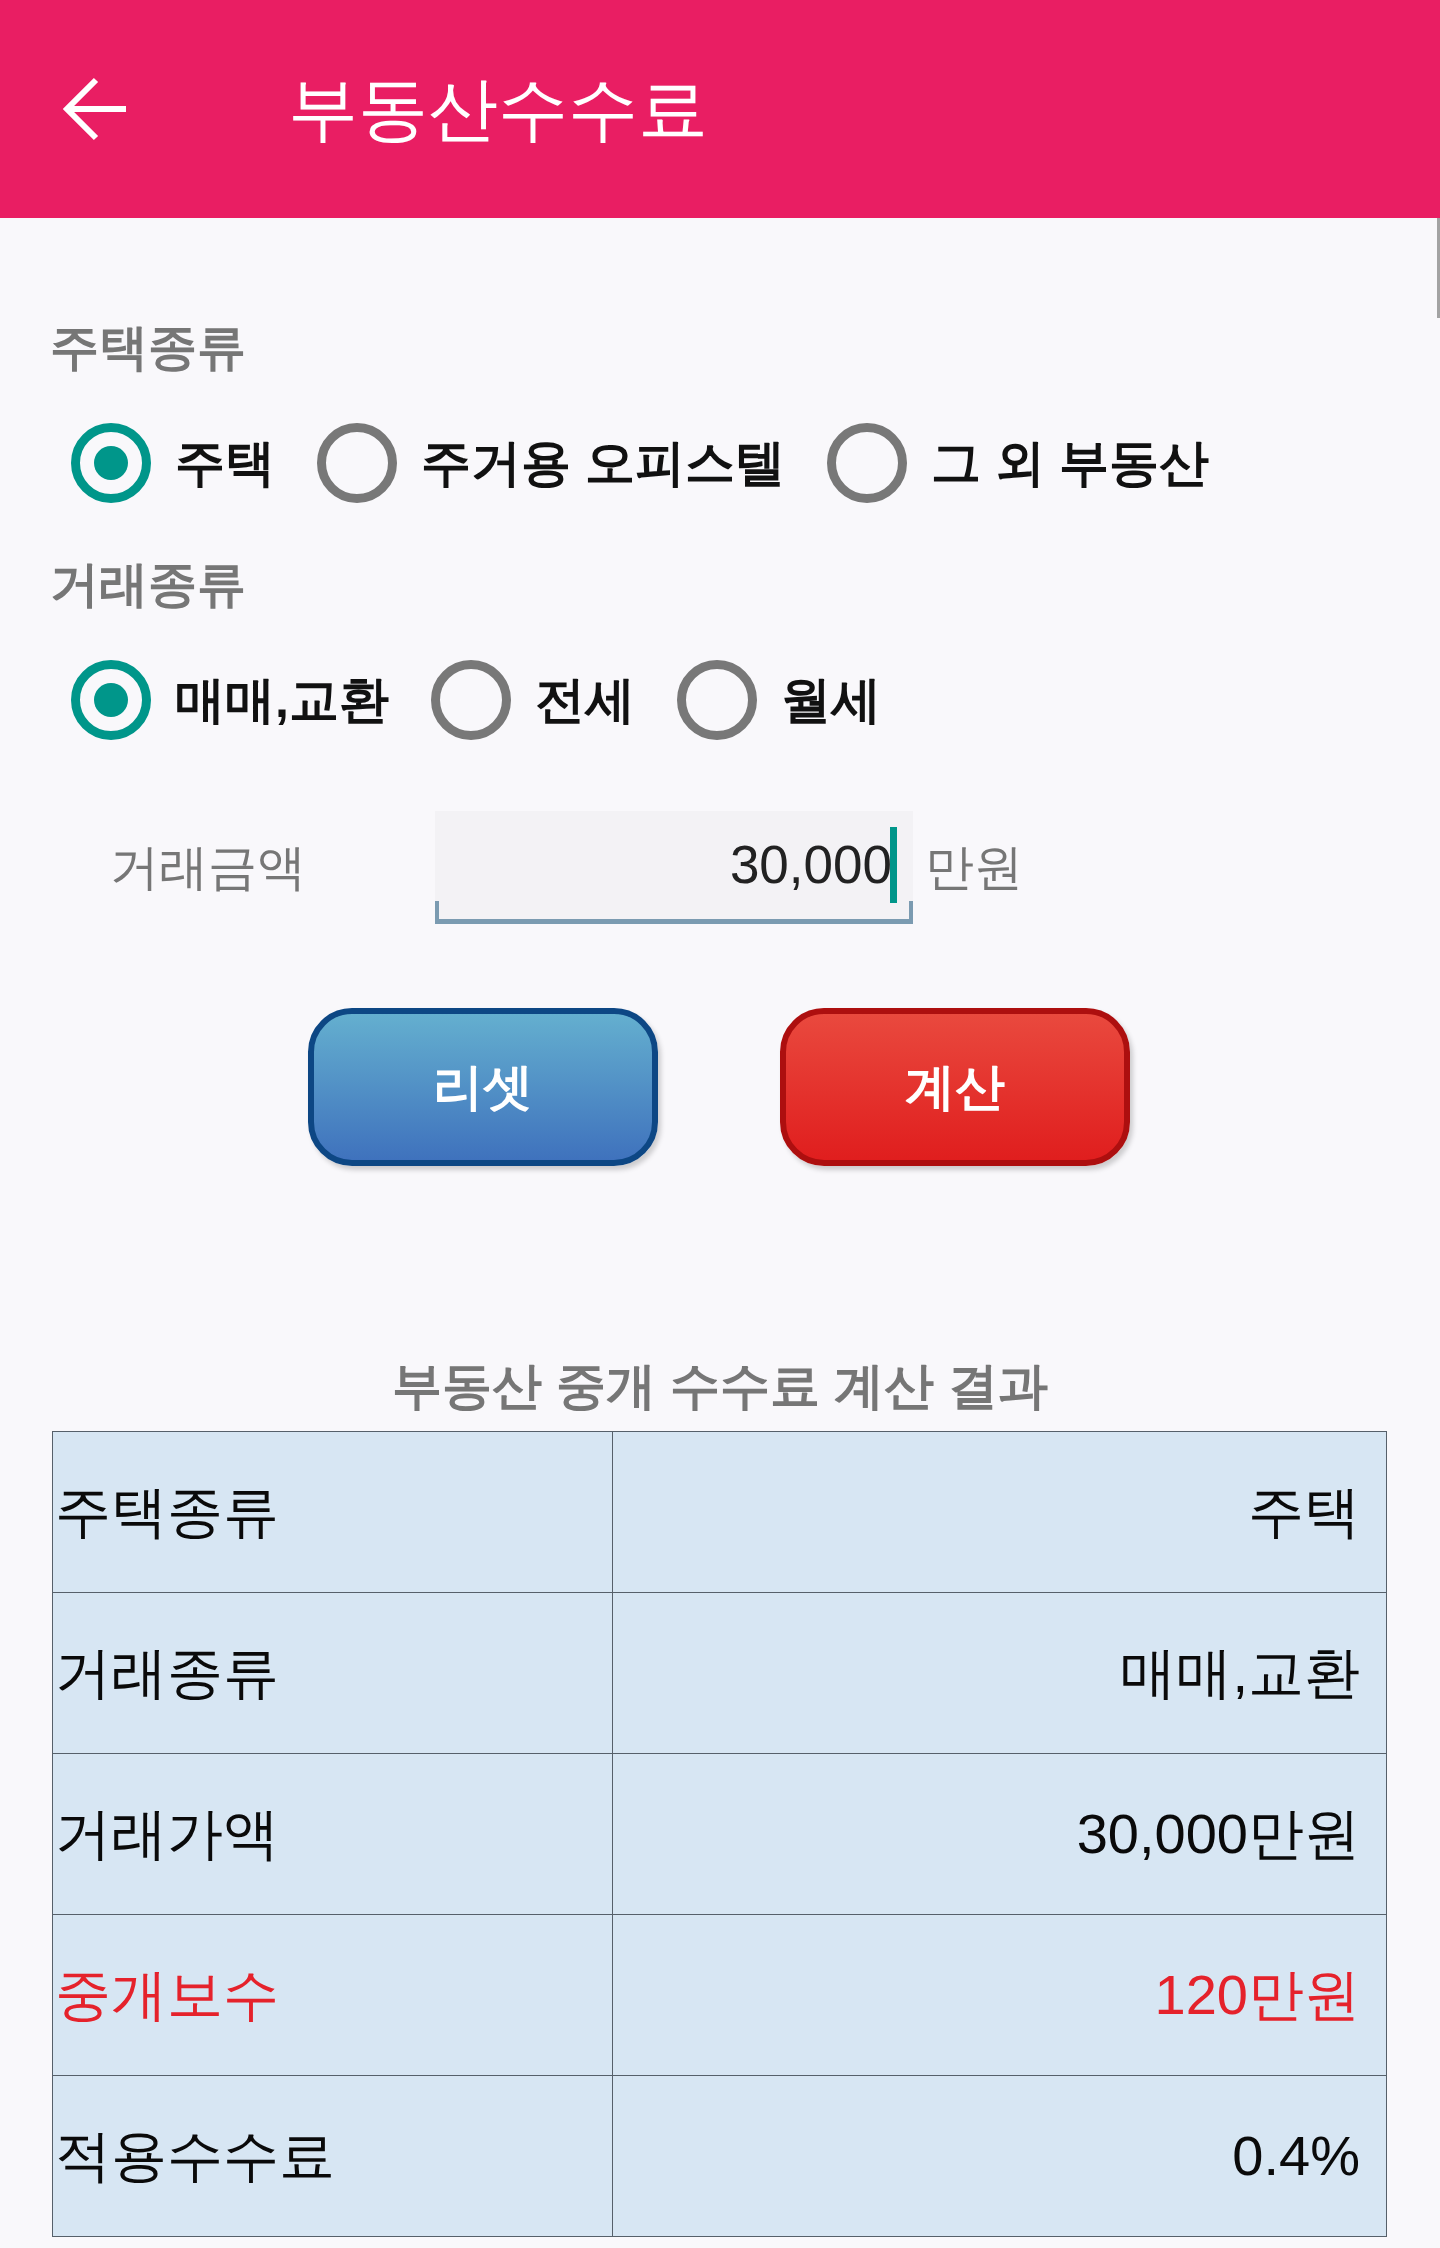 Image resolution: width=1440 pixels, height=2248 pixels. What do you see at coordinates (1017, 463) in the screenshot?
I see `radio-option: 그 외 부동산` at bounding box center [1017, 463].